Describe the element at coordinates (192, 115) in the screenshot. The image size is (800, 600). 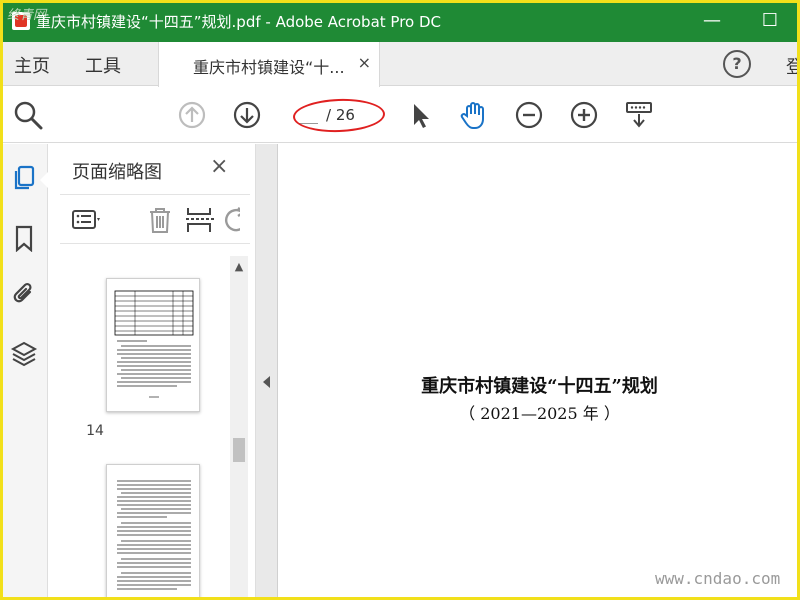
I see `page-up-icon` at that location.